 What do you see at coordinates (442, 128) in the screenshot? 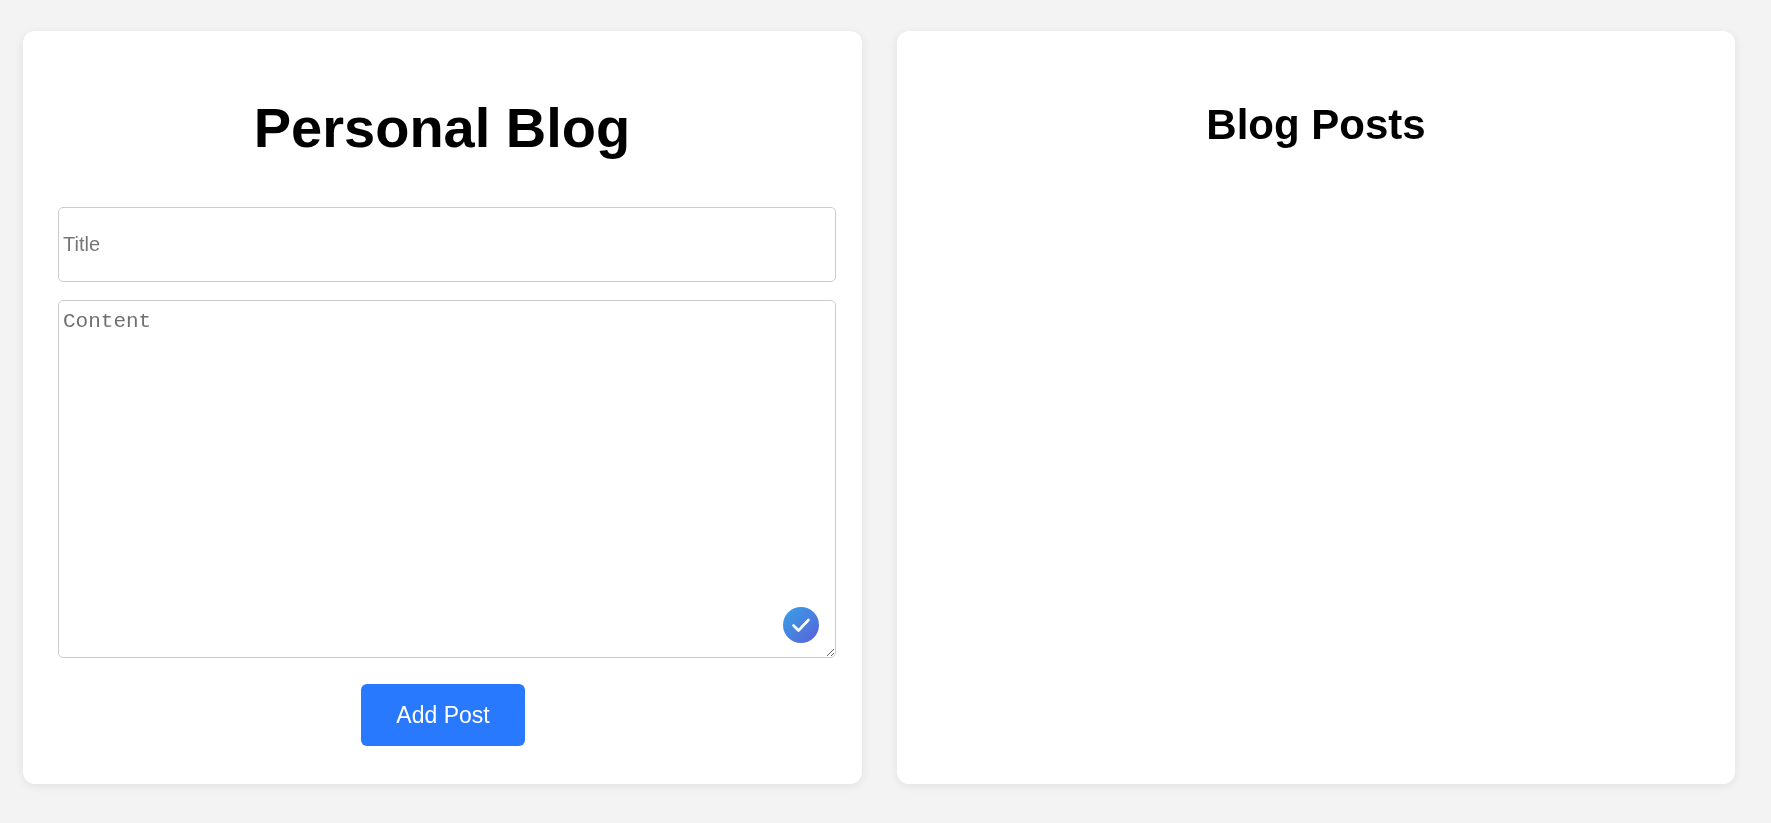
I see `form-title: Personal Blog` at bounding box center [442, 128].